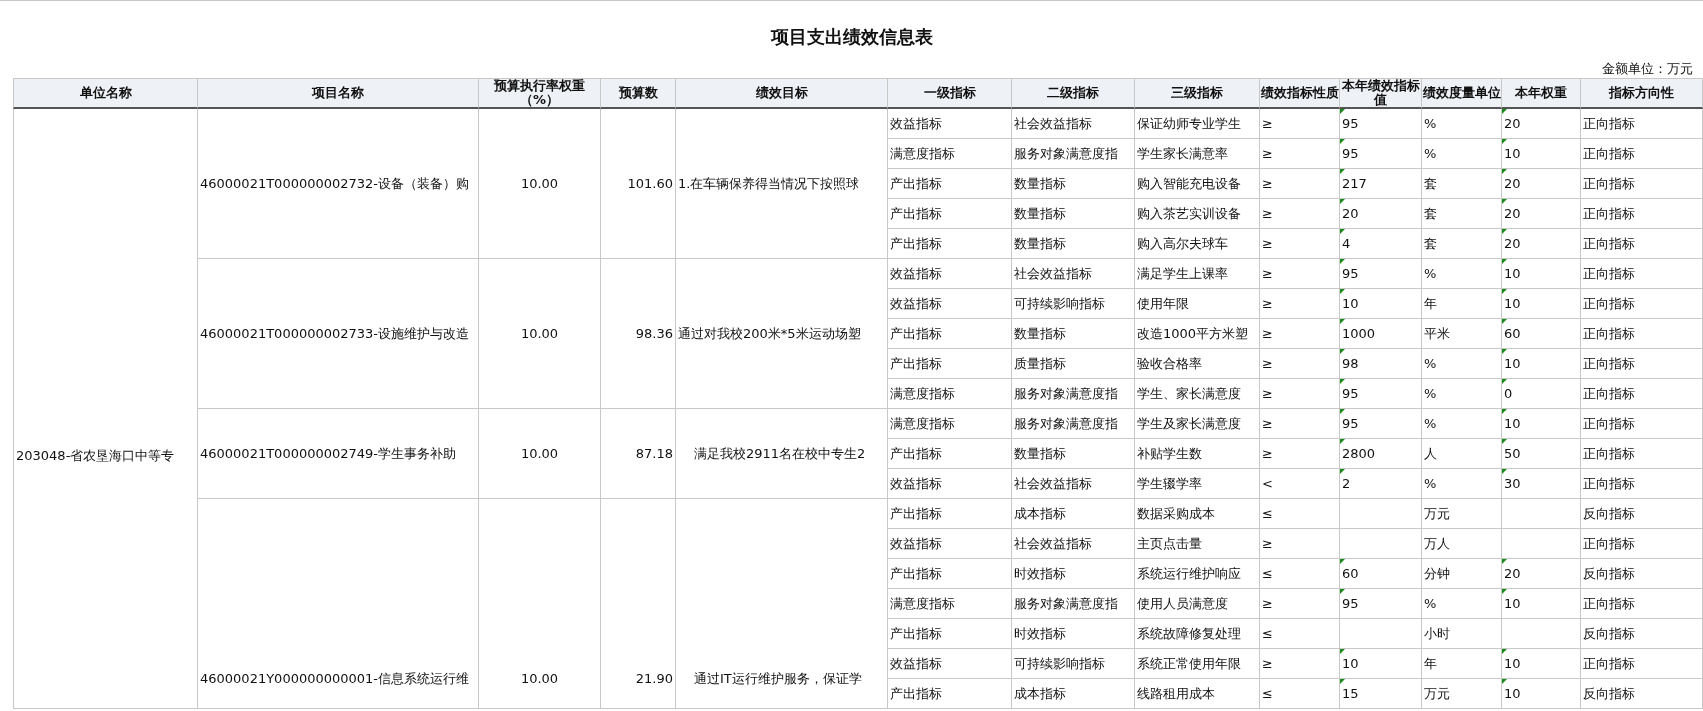  Describe the element at coordinates (1381, 214) in the screenshot. I see `target-value-cell: 20` at that location.